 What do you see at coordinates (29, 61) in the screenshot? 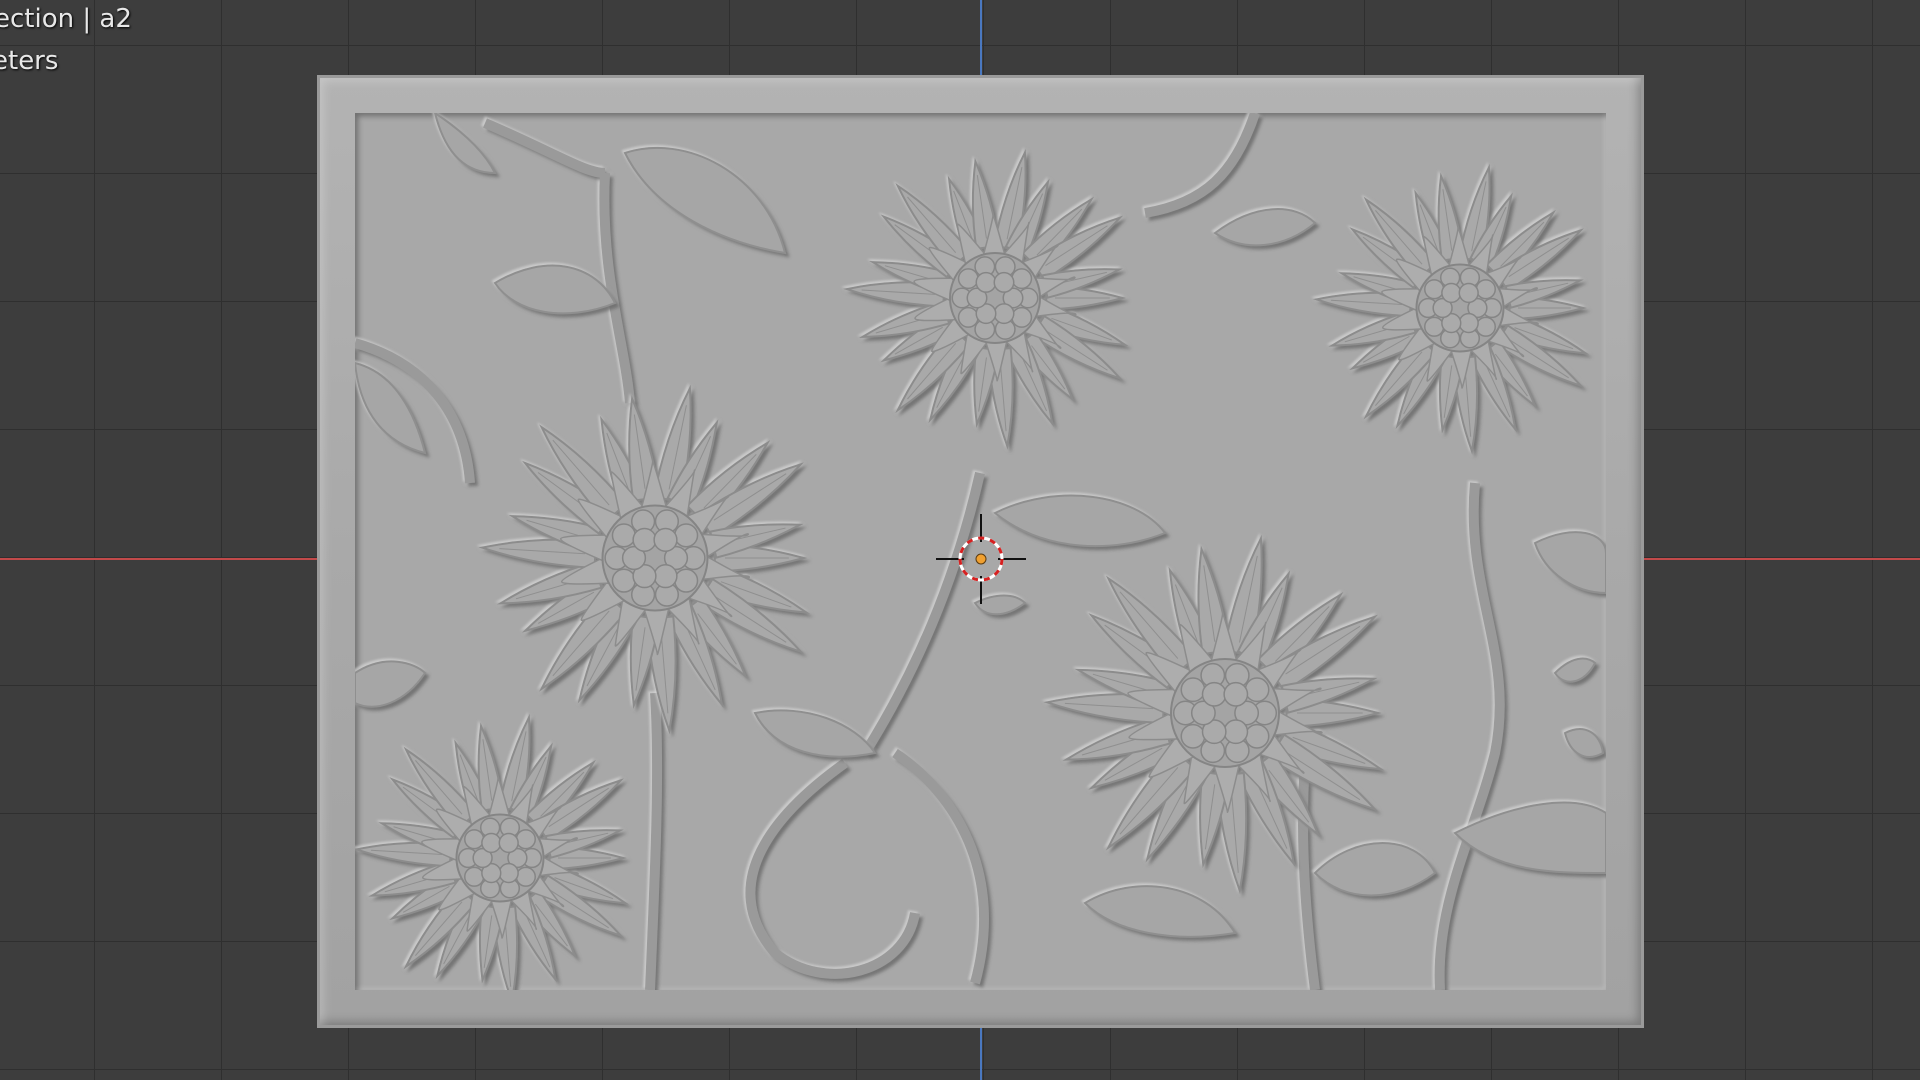
I see `viewport-info-units: eters` at bounding box center [29, 61].